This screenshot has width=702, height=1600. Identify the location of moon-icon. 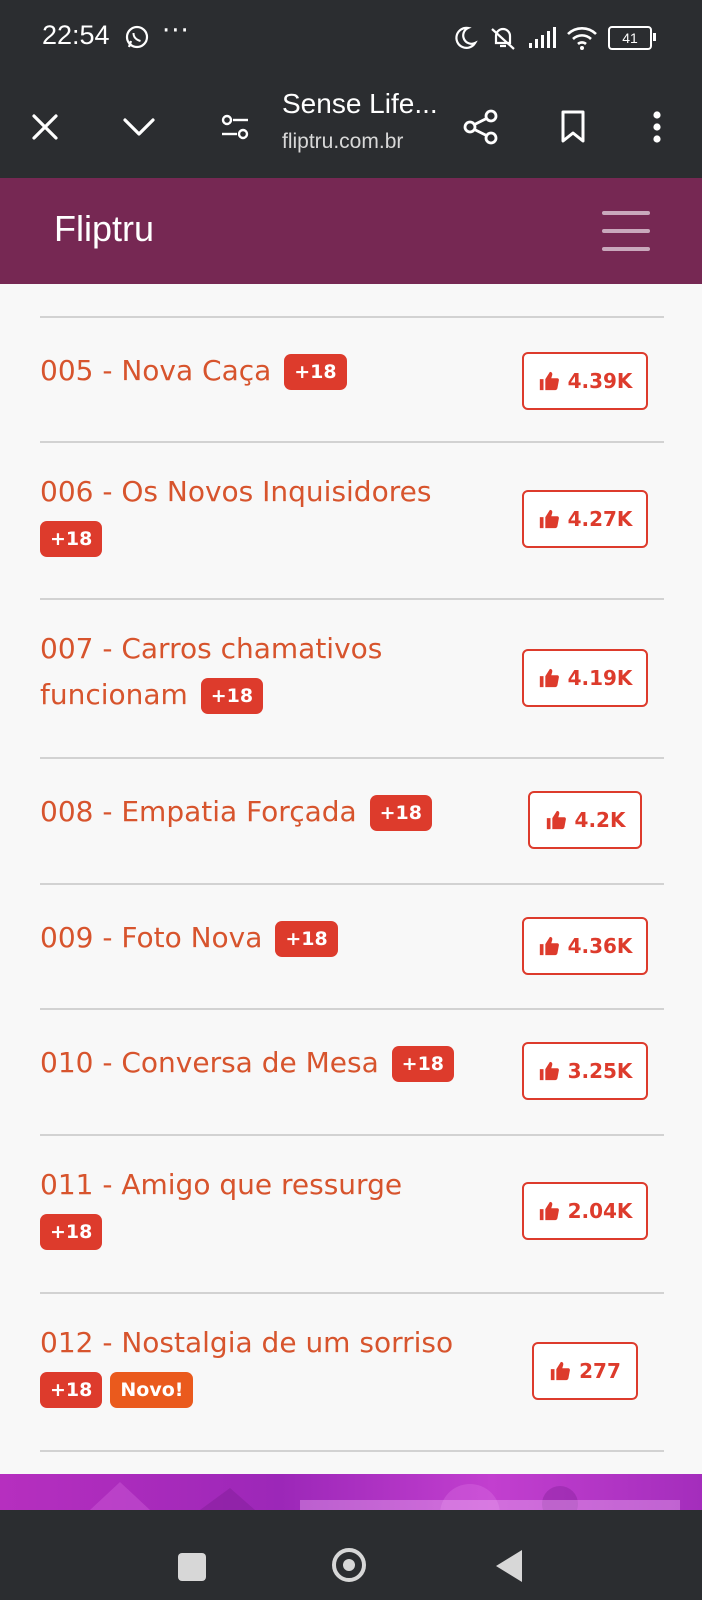
(466, 37).